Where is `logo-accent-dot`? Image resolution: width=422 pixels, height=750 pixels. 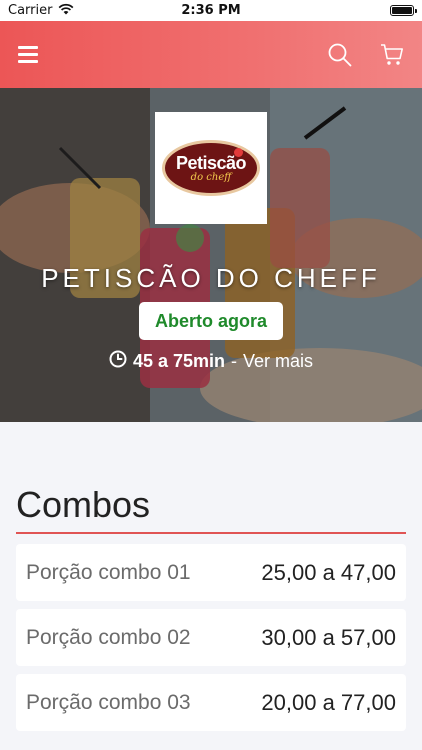
logo-accent-dot is located at coordinates (238, 152).